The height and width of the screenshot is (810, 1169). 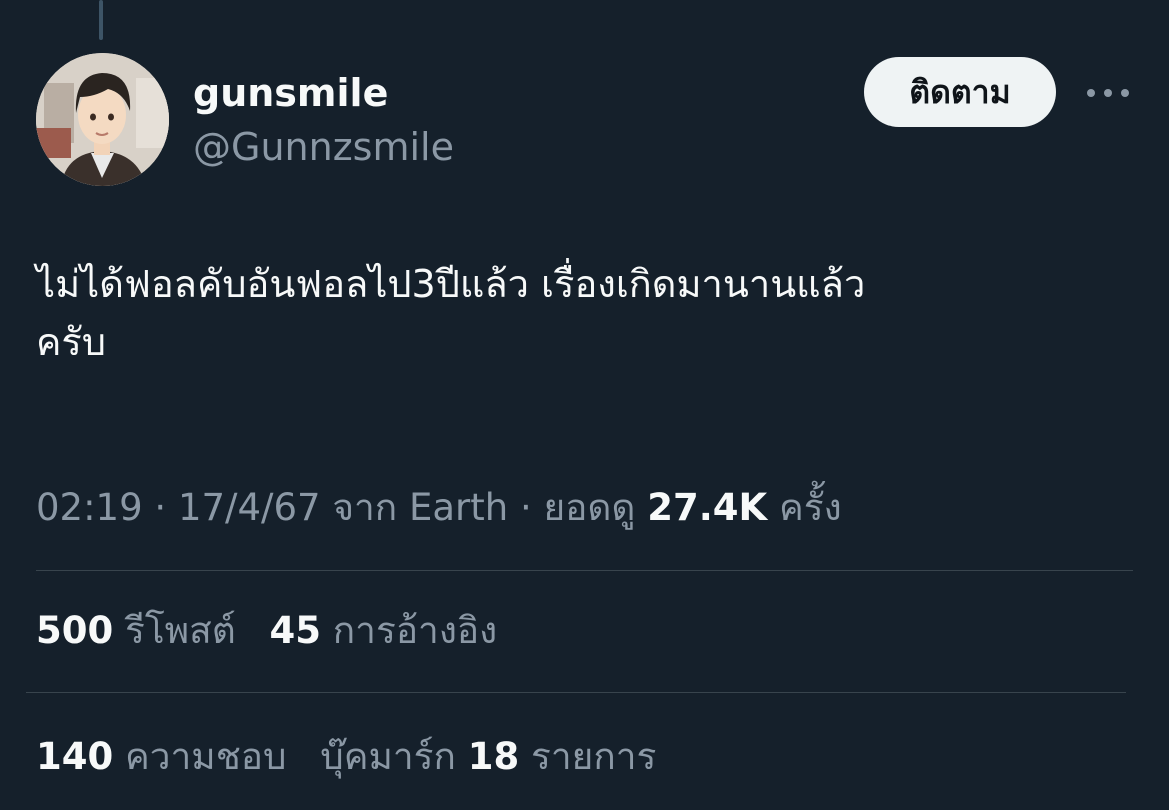 What do you see at coordinates (101, 20) in the screenshot?
I see `thread-connector-line` at bounding box center [101, 20].